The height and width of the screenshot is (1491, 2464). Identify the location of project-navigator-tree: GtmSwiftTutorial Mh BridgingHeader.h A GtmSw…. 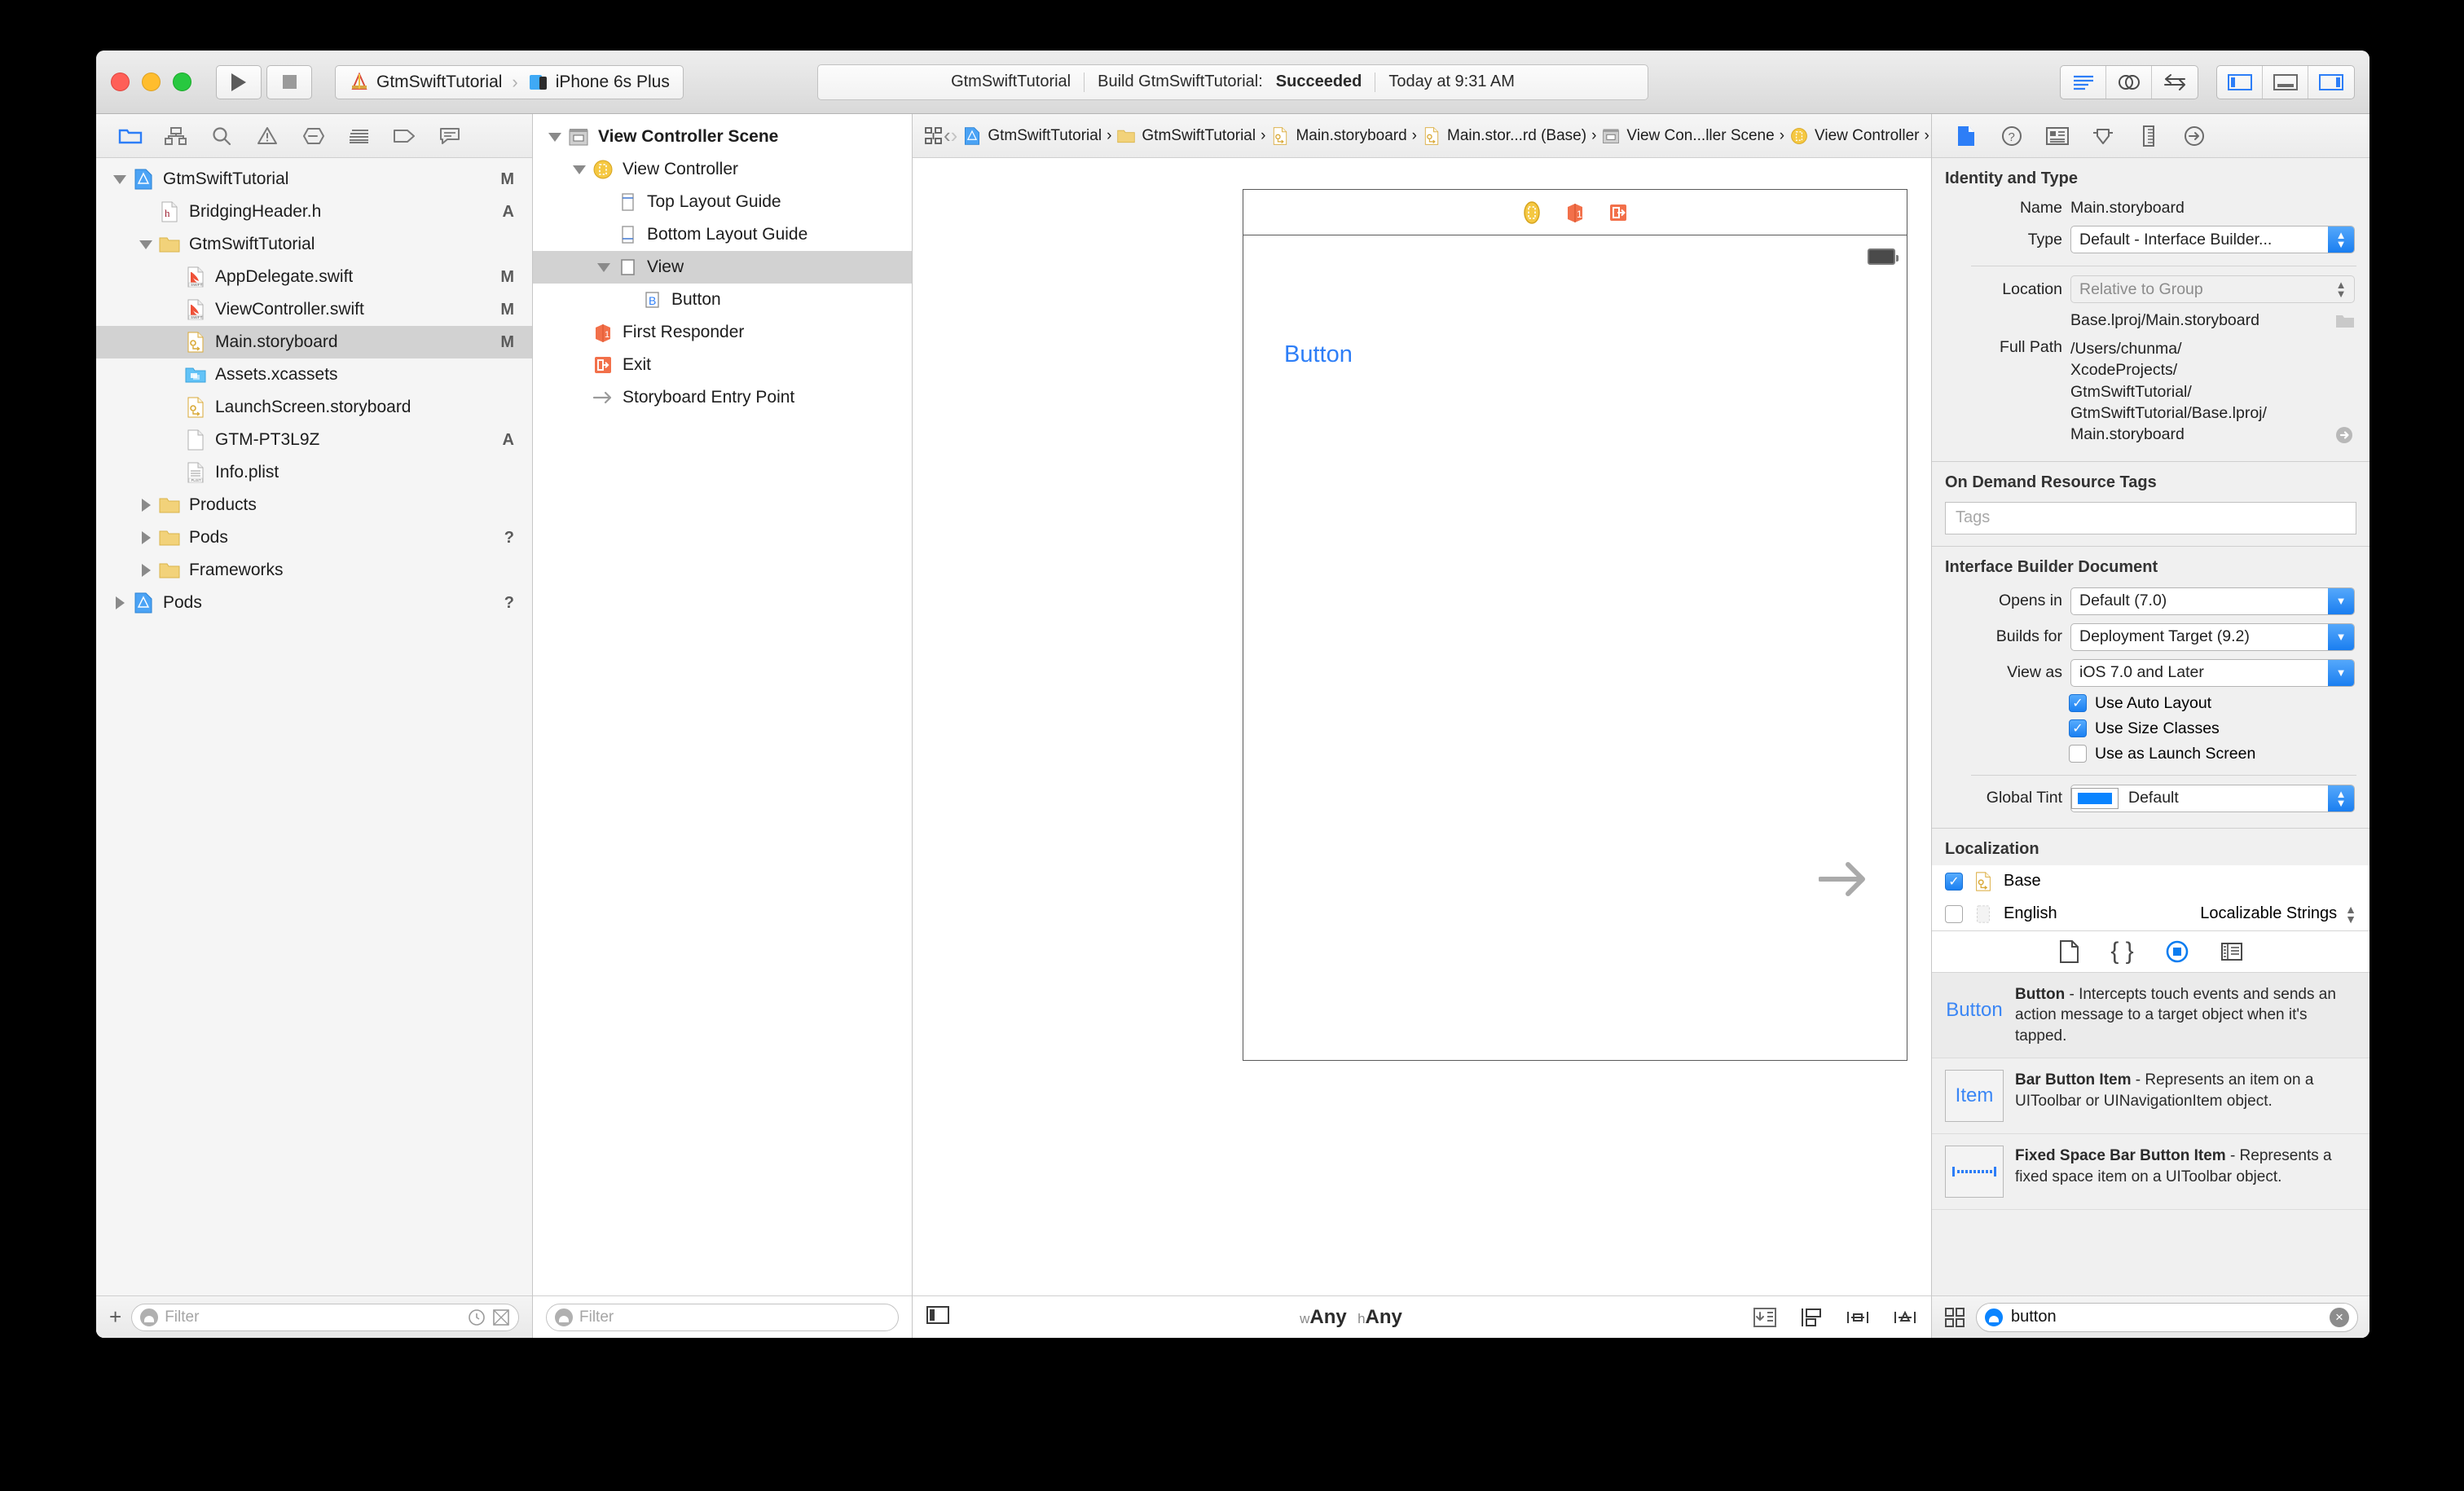
(314, 726).